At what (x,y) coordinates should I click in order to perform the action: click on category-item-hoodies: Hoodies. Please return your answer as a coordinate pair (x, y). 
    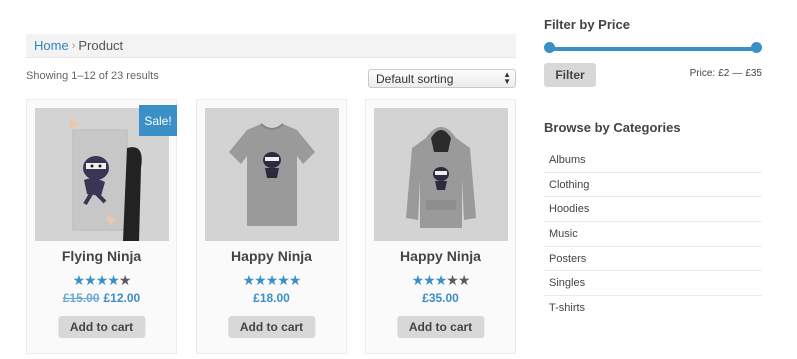
    Looking at the image, I should click on (653, 210).